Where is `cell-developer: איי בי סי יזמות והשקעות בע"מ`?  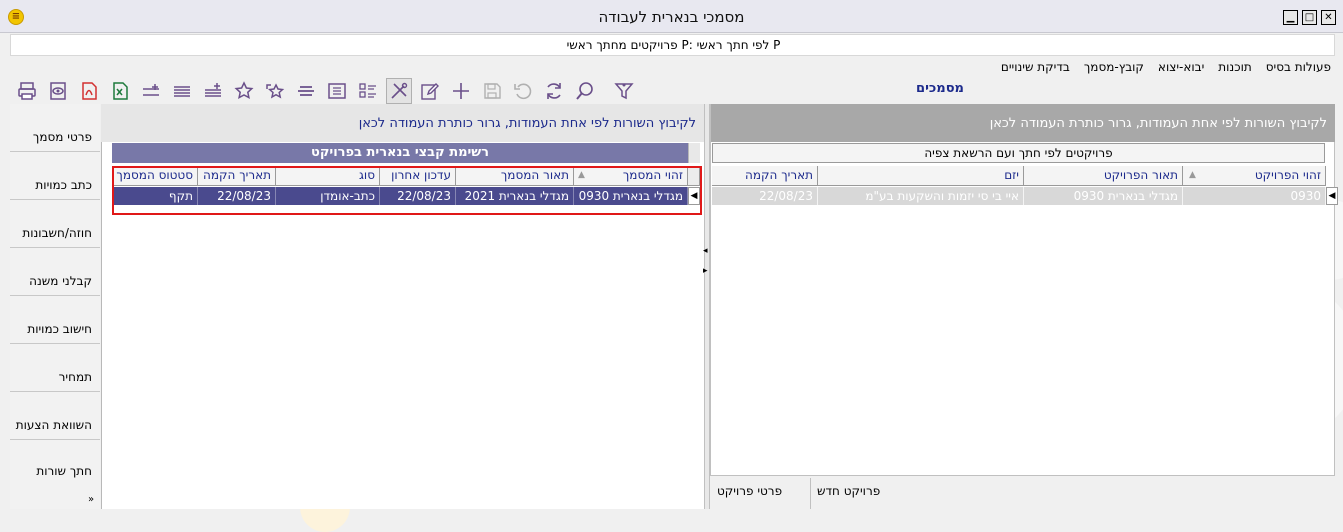
cell-developer: איי בי סי יזמות והשקעות בע"מ is located at coordinates (921, 196).